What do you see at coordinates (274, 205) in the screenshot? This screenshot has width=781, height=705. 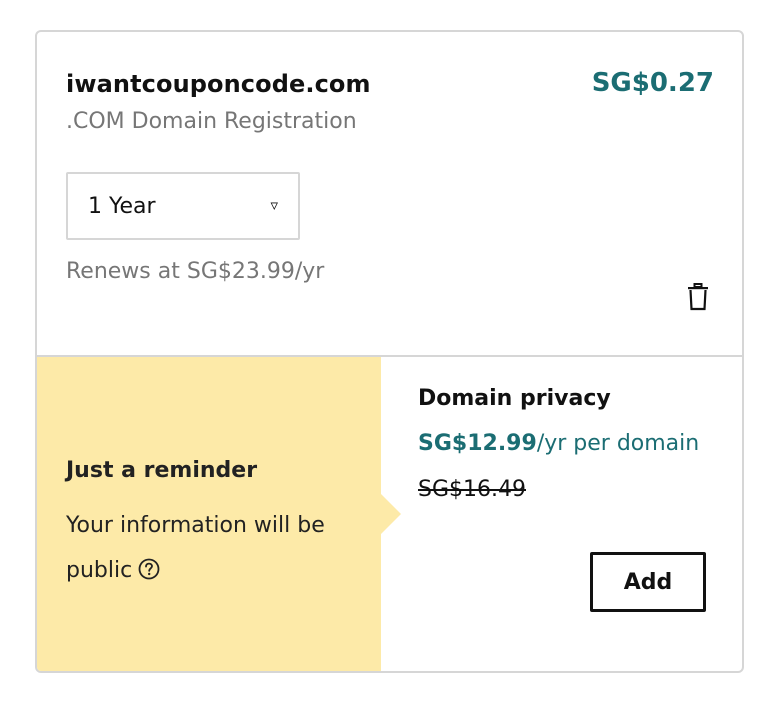 I see `caret-down-icon: ▿` at bounding box center [274, 205].